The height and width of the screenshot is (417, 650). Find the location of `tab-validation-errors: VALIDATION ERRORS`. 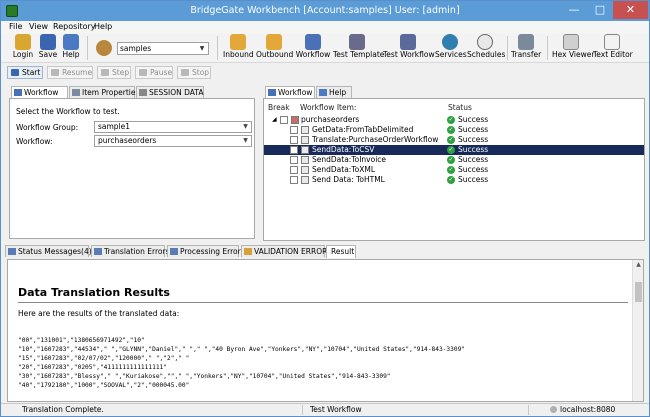

tab-validation-errors: VALIDATION ERRORS is located at coordinates (286, 251).